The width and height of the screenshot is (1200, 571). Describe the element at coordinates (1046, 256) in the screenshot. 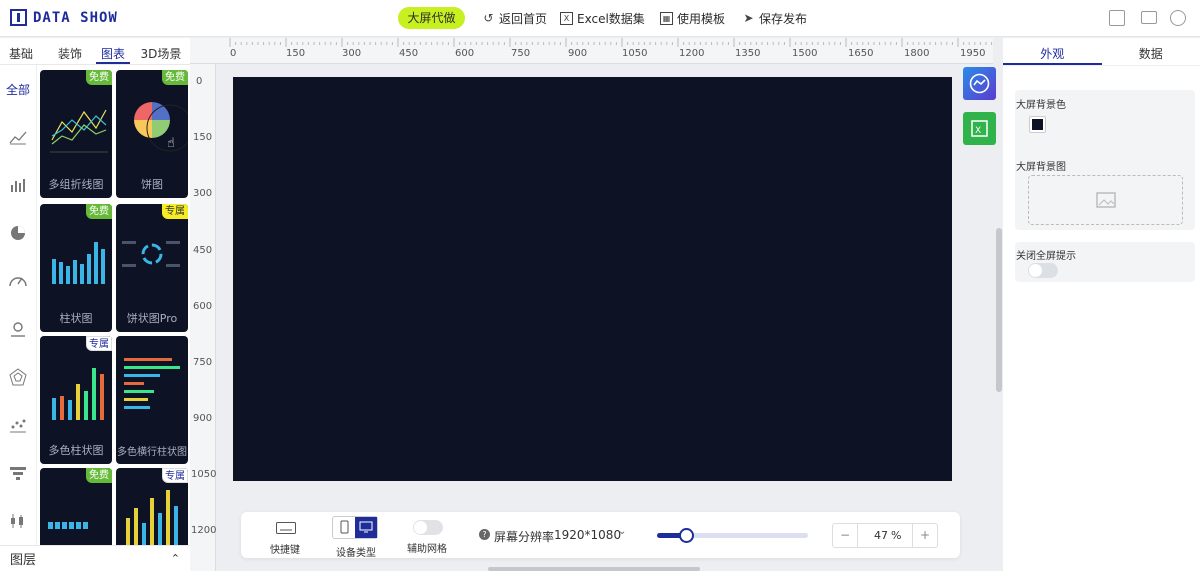

I see `fullscreen-tip-label: 关闭全屏提示` at that location.